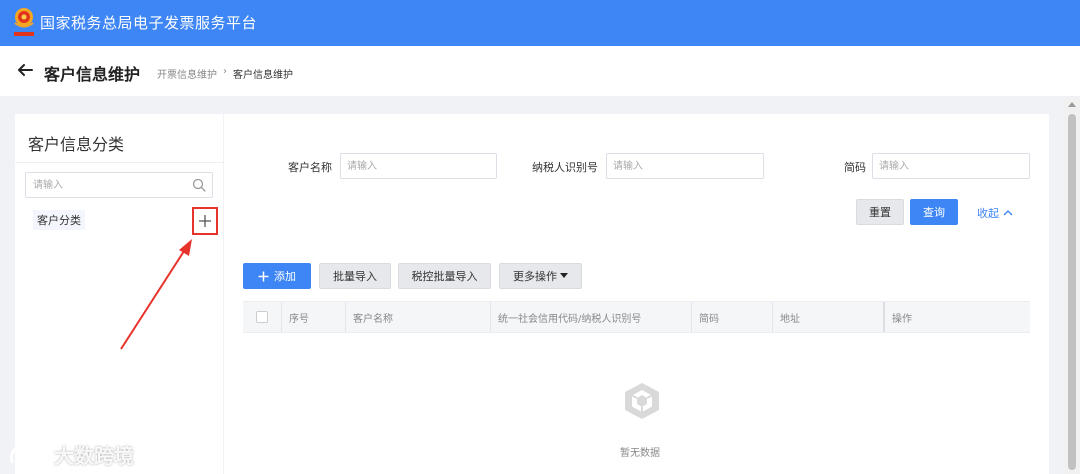 The width and height of the screenshot is (1080, 474). What do you see at coordinates (101, 185) in the screenshot?
I see `category-search-input` at bounding box center [101, 185].